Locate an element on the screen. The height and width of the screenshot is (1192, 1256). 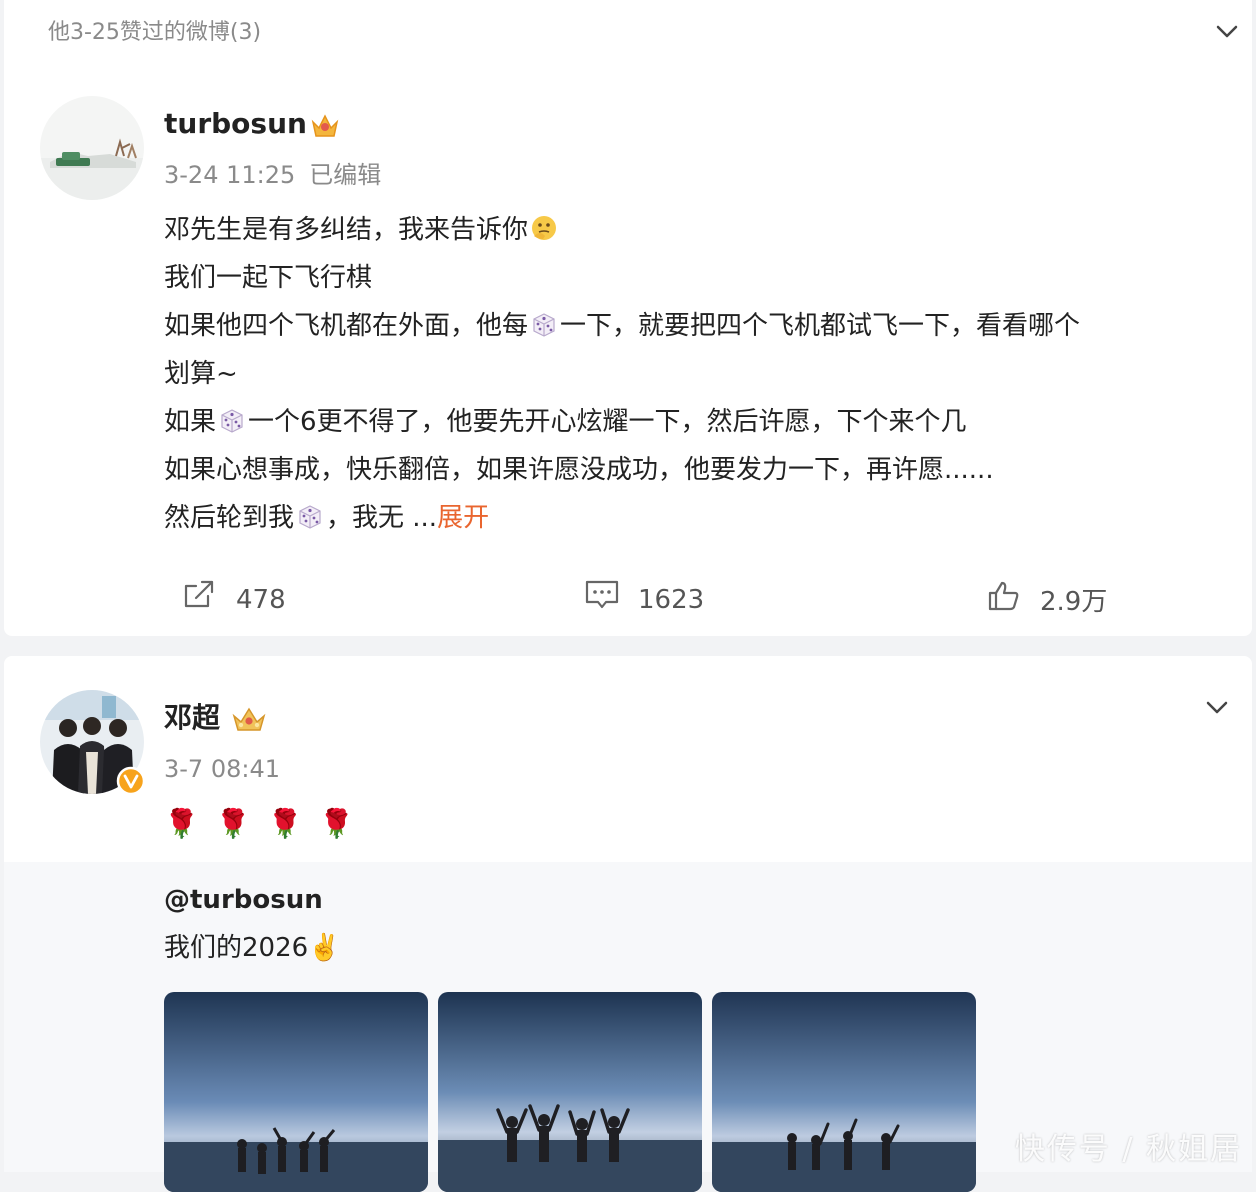
post-time: 3-24 11:25 is located at coordinates (229, 175).